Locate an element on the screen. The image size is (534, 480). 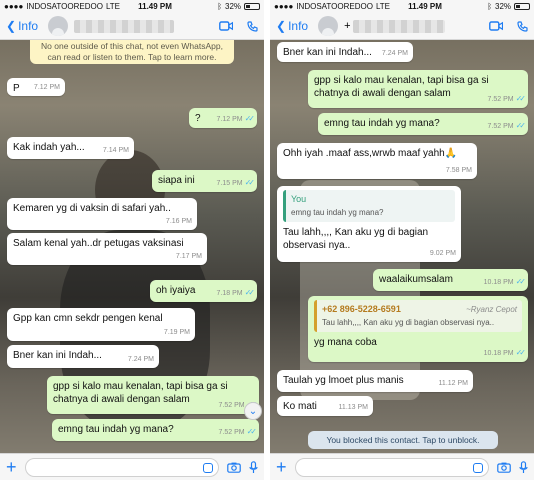
scroll-down-button: ⌄ is located at coordinates (253, 411).